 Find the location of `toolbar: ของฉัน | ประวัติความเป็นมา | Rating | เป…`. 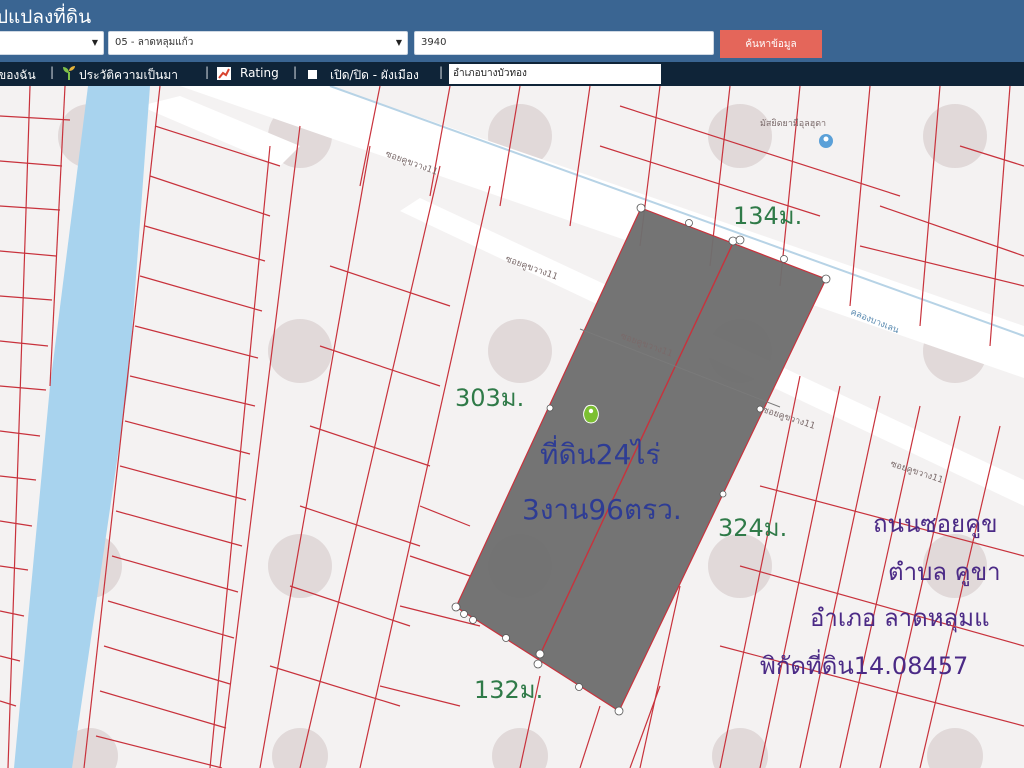

toolbar: ของฉัน | ประวัติความเป็นมา | Rating | เป… is located at coordinates (512, 74).